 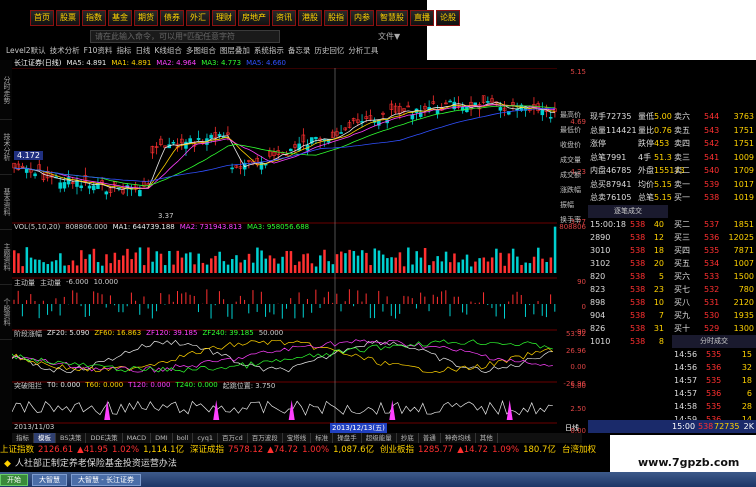 I want to click on menu-item-0: 首页, so click(x=42, y=18).